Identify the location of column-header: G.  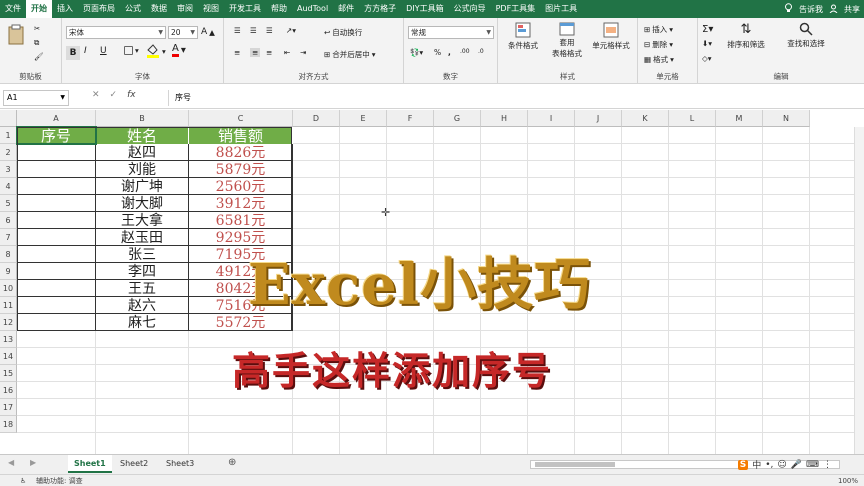
(457, 118).